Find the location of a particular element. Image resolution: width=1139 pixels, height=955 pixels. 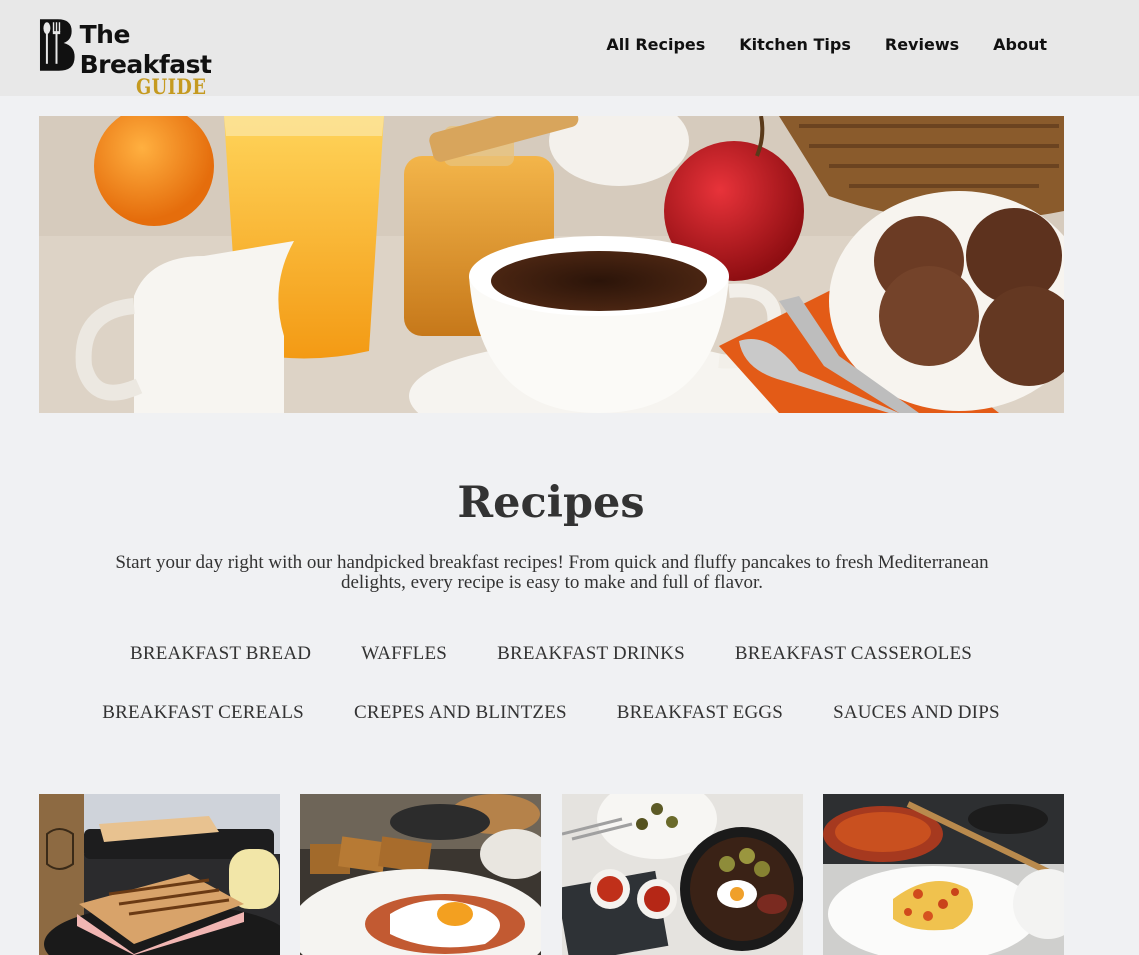

category-waffles: WAFFLES is located at coordinates (404, 654).